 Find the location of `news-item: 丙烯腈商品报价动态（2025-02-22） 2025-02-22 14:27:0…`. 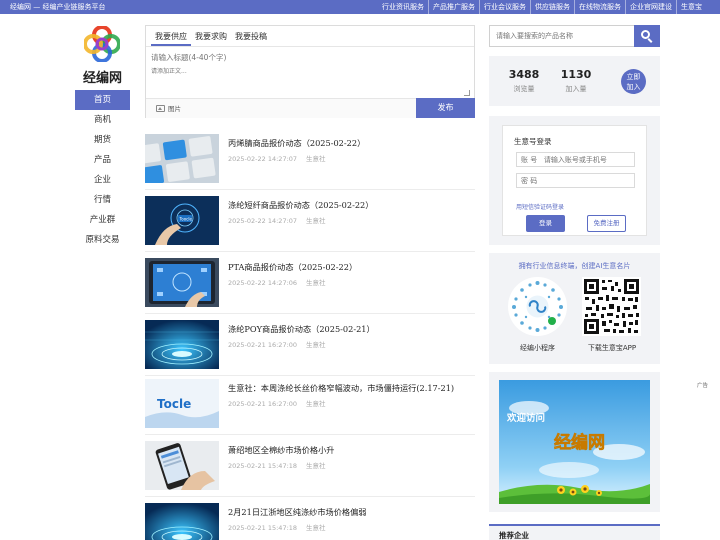

news-item: 丙烯腈商品报价动态（2025-02-22） 2025-02-22 14:27:0… is located at coordinates (310, 162).